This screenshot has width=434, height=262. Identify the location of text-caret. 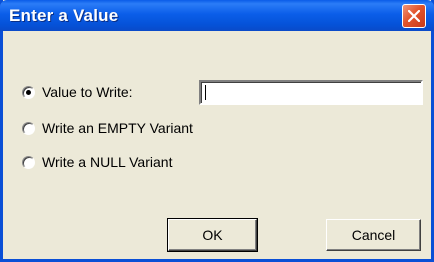
(205, 92).